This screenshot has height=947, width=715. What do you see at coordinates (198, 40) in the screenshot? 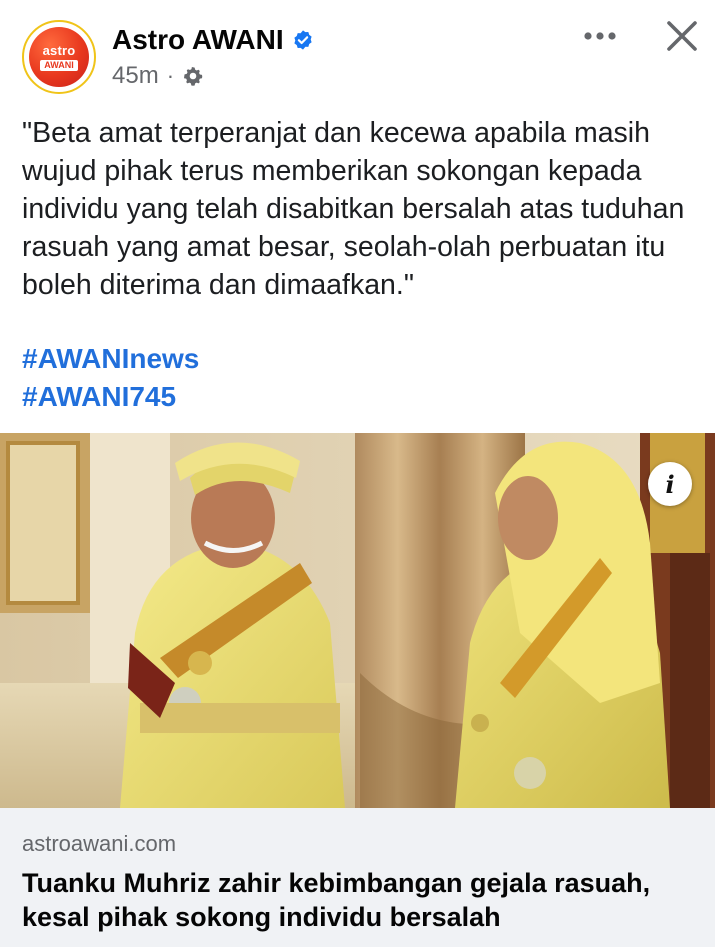
I see `page-name: Astro AWANI` at bounding box center [198, 40].